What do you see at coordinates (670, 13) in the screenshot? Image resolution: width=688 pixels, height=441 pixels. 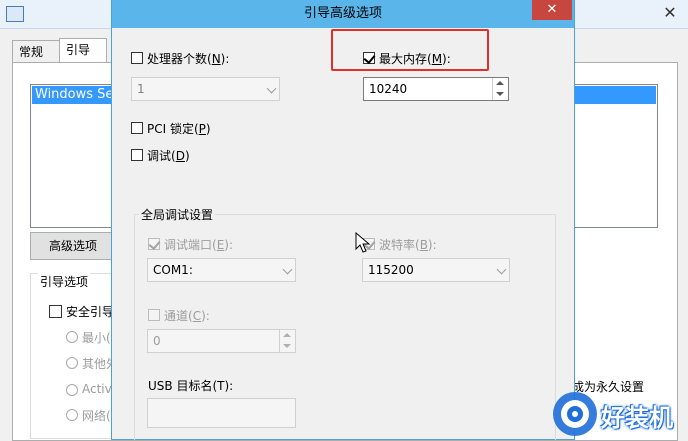 I see `background-close-icon: ✕` at bounding box center [670, 13].